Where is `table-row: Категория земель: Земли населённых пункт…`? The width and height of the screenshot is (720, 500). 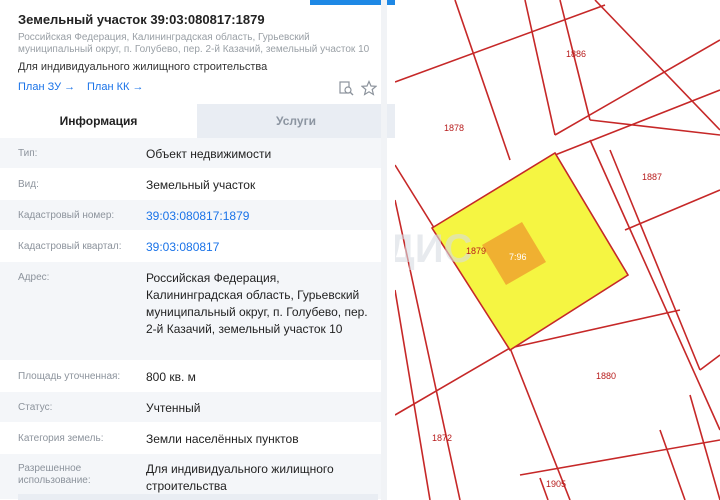 table-row: Категория земель: Земли населённых пункт… is located at coordinates (190, 438).